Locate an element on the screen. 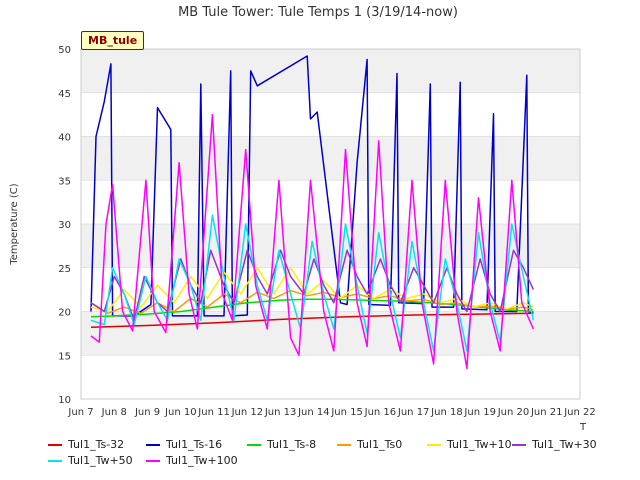 The width and height of the screenshot is (640, 480). legend-label: Tul1_Ts-16 is located at coordinates (194, 444).